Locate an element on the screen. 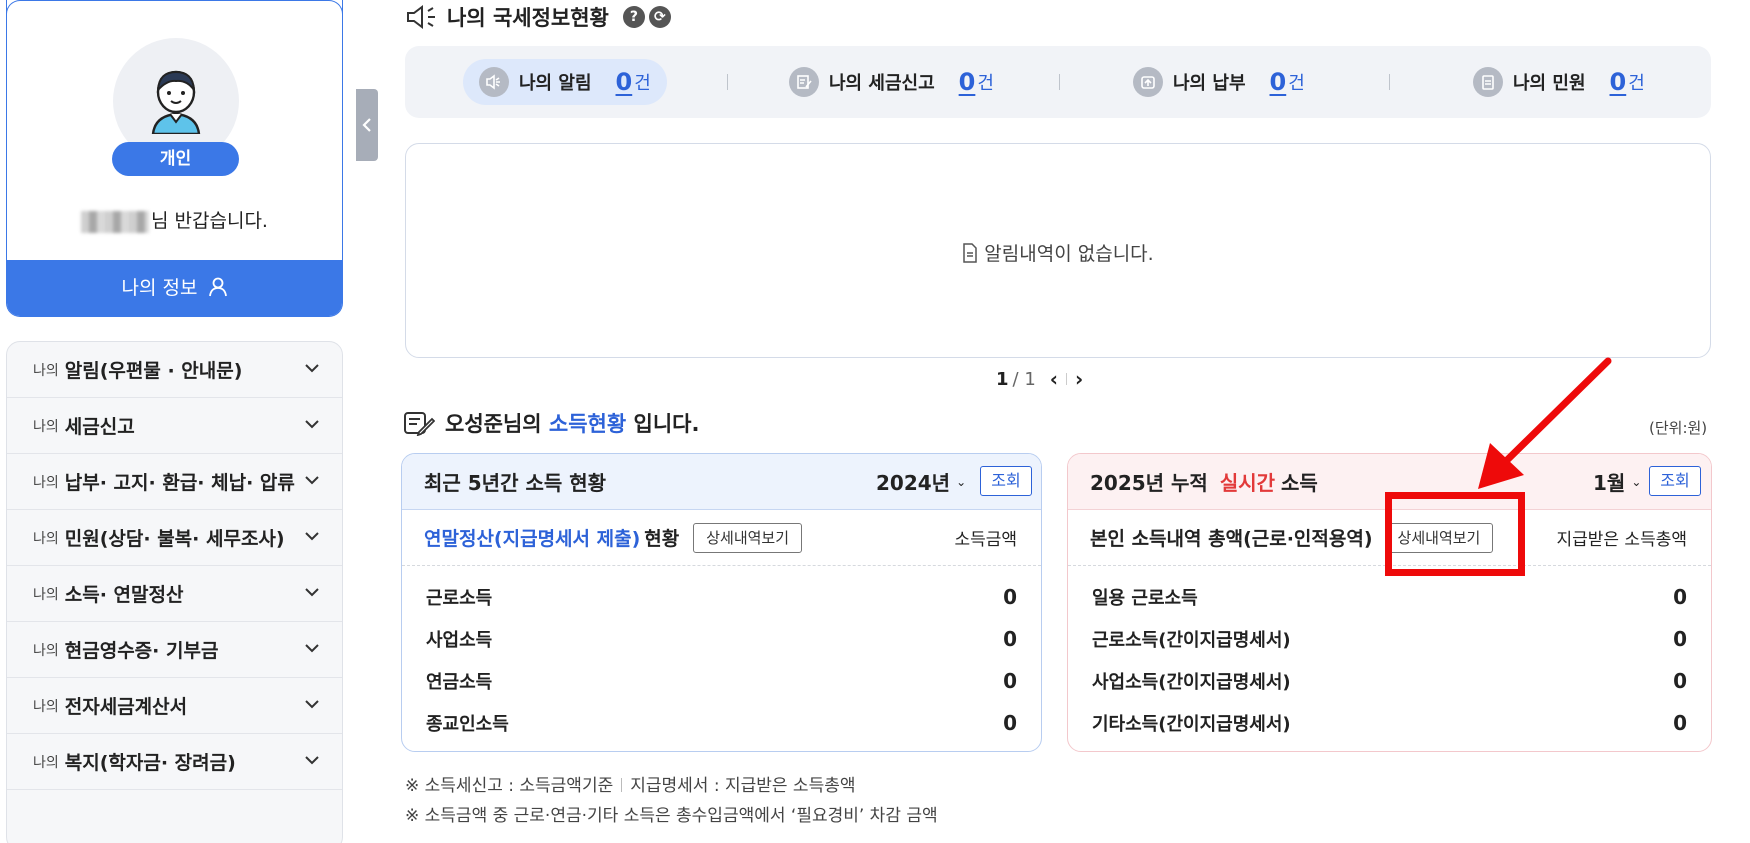 The image size is (1750, 843). clipboard-icon is located at coordinates (1488, 82).